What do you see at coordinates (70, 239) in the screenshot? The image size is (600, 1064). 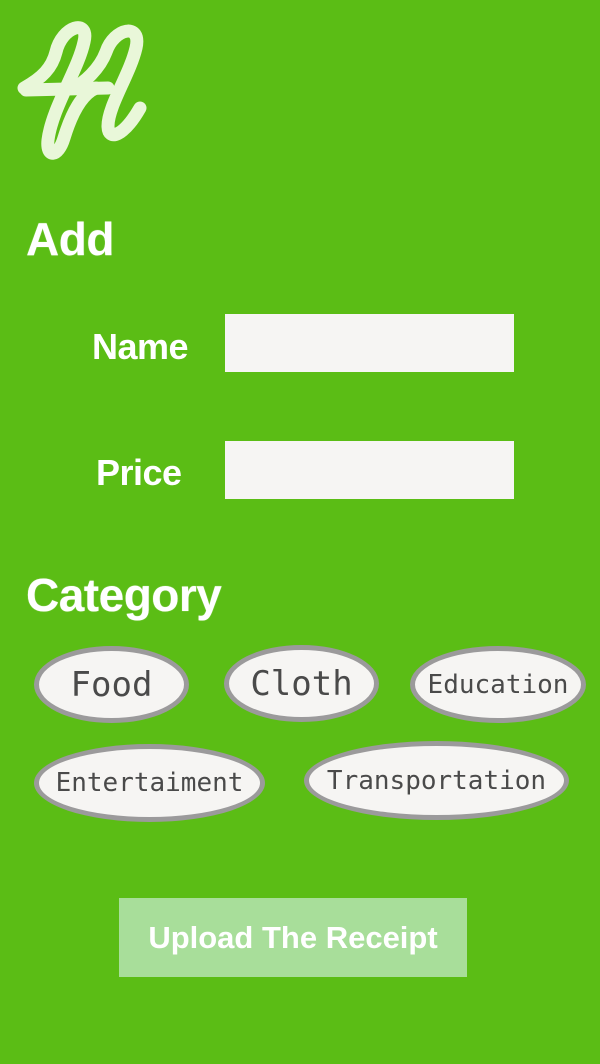 I see `add-title: Add` at bounding box center [70, 239].